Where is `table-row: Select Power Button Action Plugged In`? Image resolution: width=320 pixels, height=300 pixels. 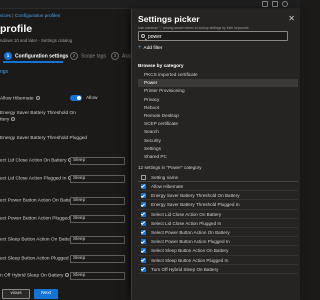 table-row: Select Power Button Action Plugged In is located at coordinates (218, 242).